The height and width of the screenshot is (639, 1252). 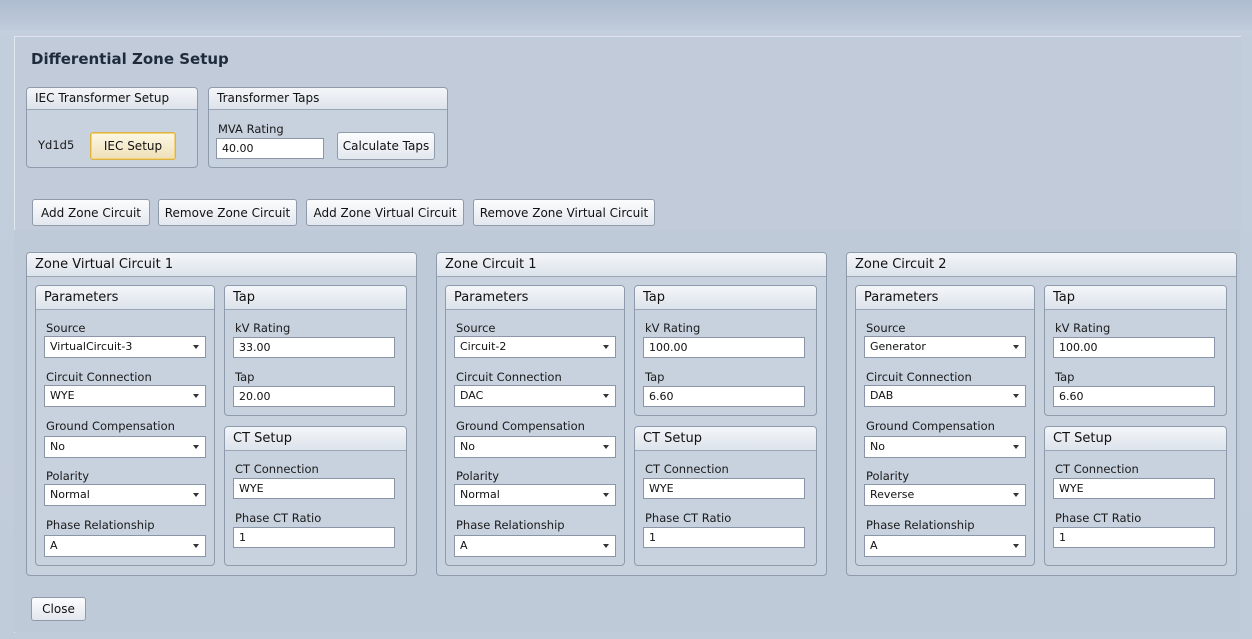 What do you see at coordinates (386, 146) in the screenshot?
I see `calculate-taps-button: Calculate Taps` at bounding box center [386, 146].